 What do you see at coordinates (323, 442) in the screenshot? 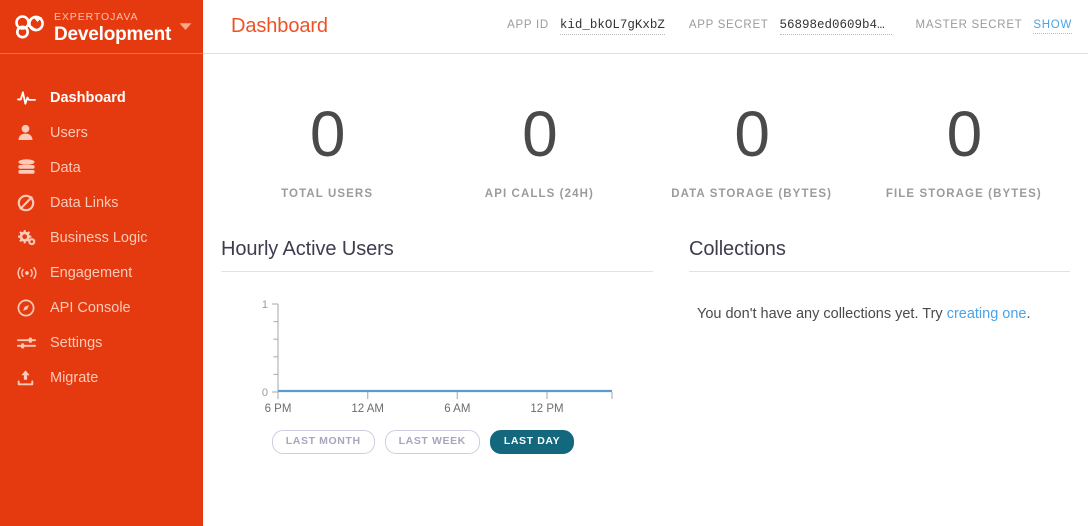
I see `range-button-last-month: LAST MONTH` at bounding box center [323, 442].